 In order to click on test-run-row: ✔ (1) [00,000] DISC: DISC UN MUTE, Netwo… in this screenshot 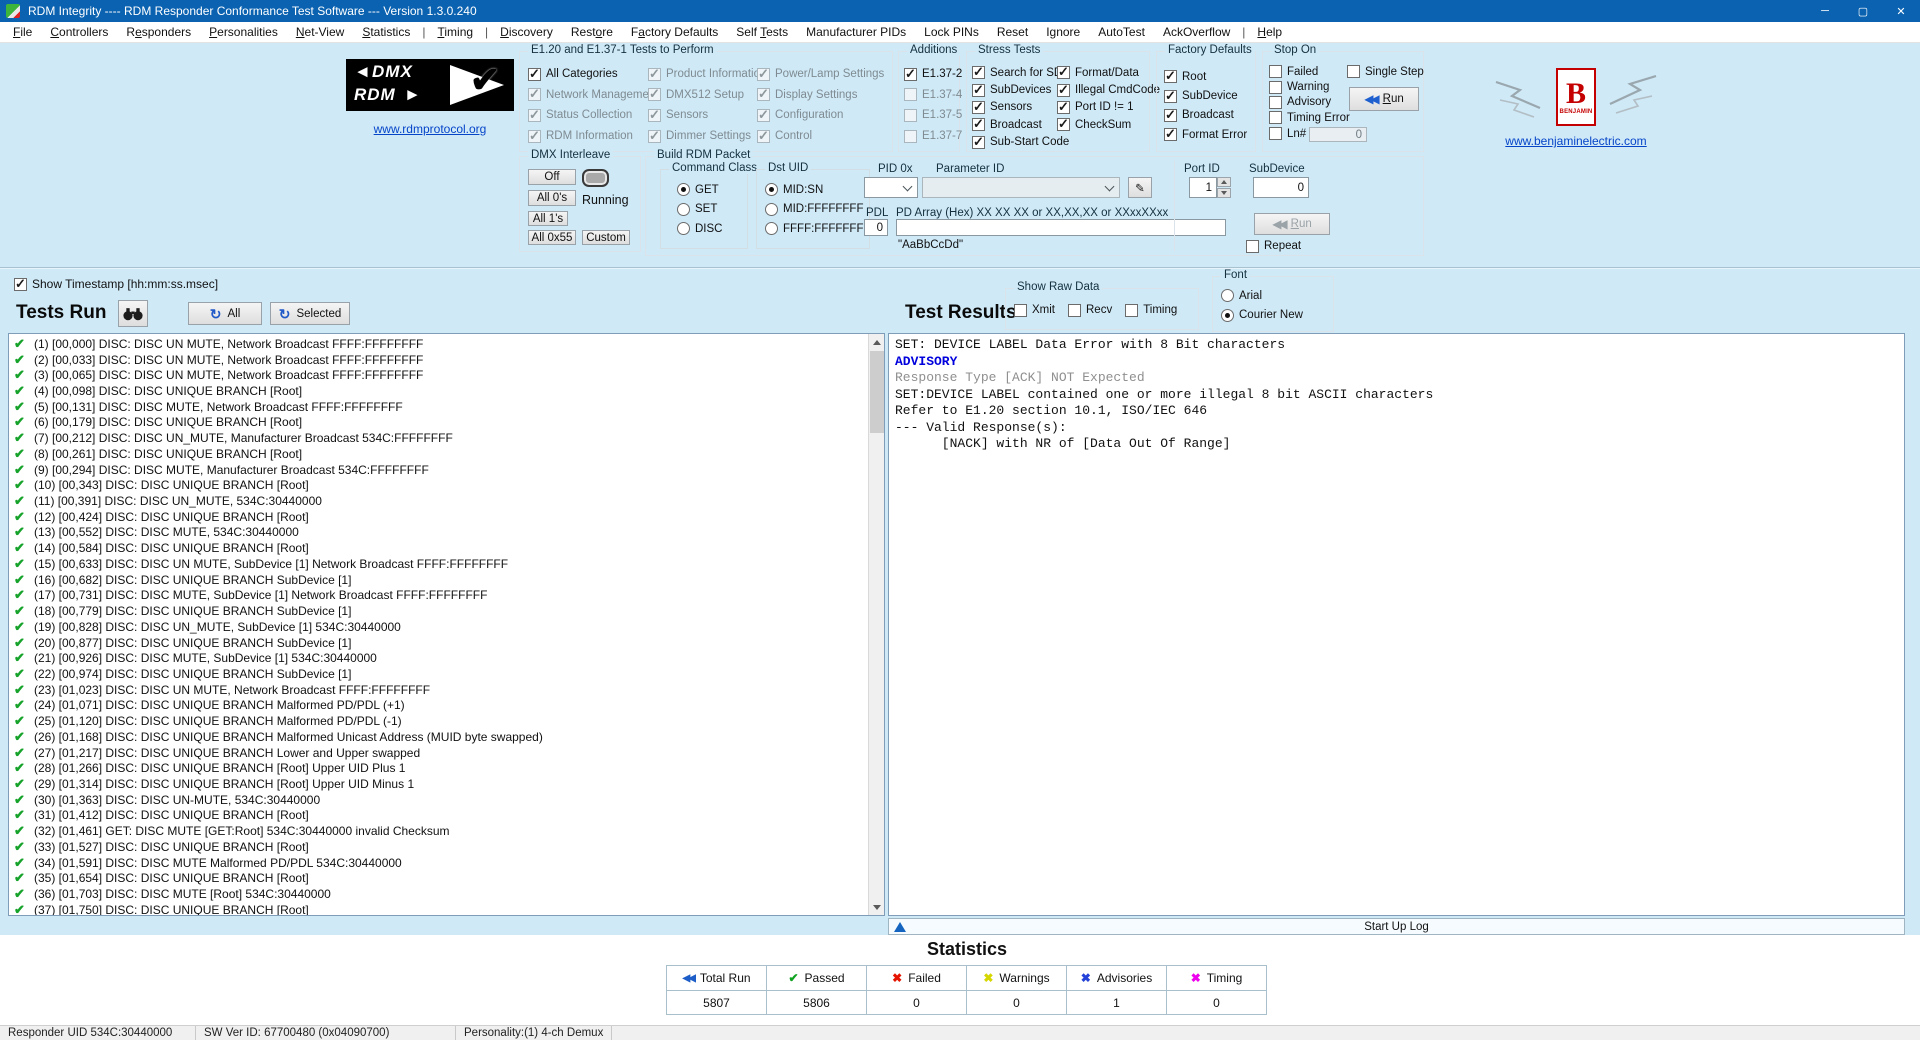, I will do `click(446, 344)`.